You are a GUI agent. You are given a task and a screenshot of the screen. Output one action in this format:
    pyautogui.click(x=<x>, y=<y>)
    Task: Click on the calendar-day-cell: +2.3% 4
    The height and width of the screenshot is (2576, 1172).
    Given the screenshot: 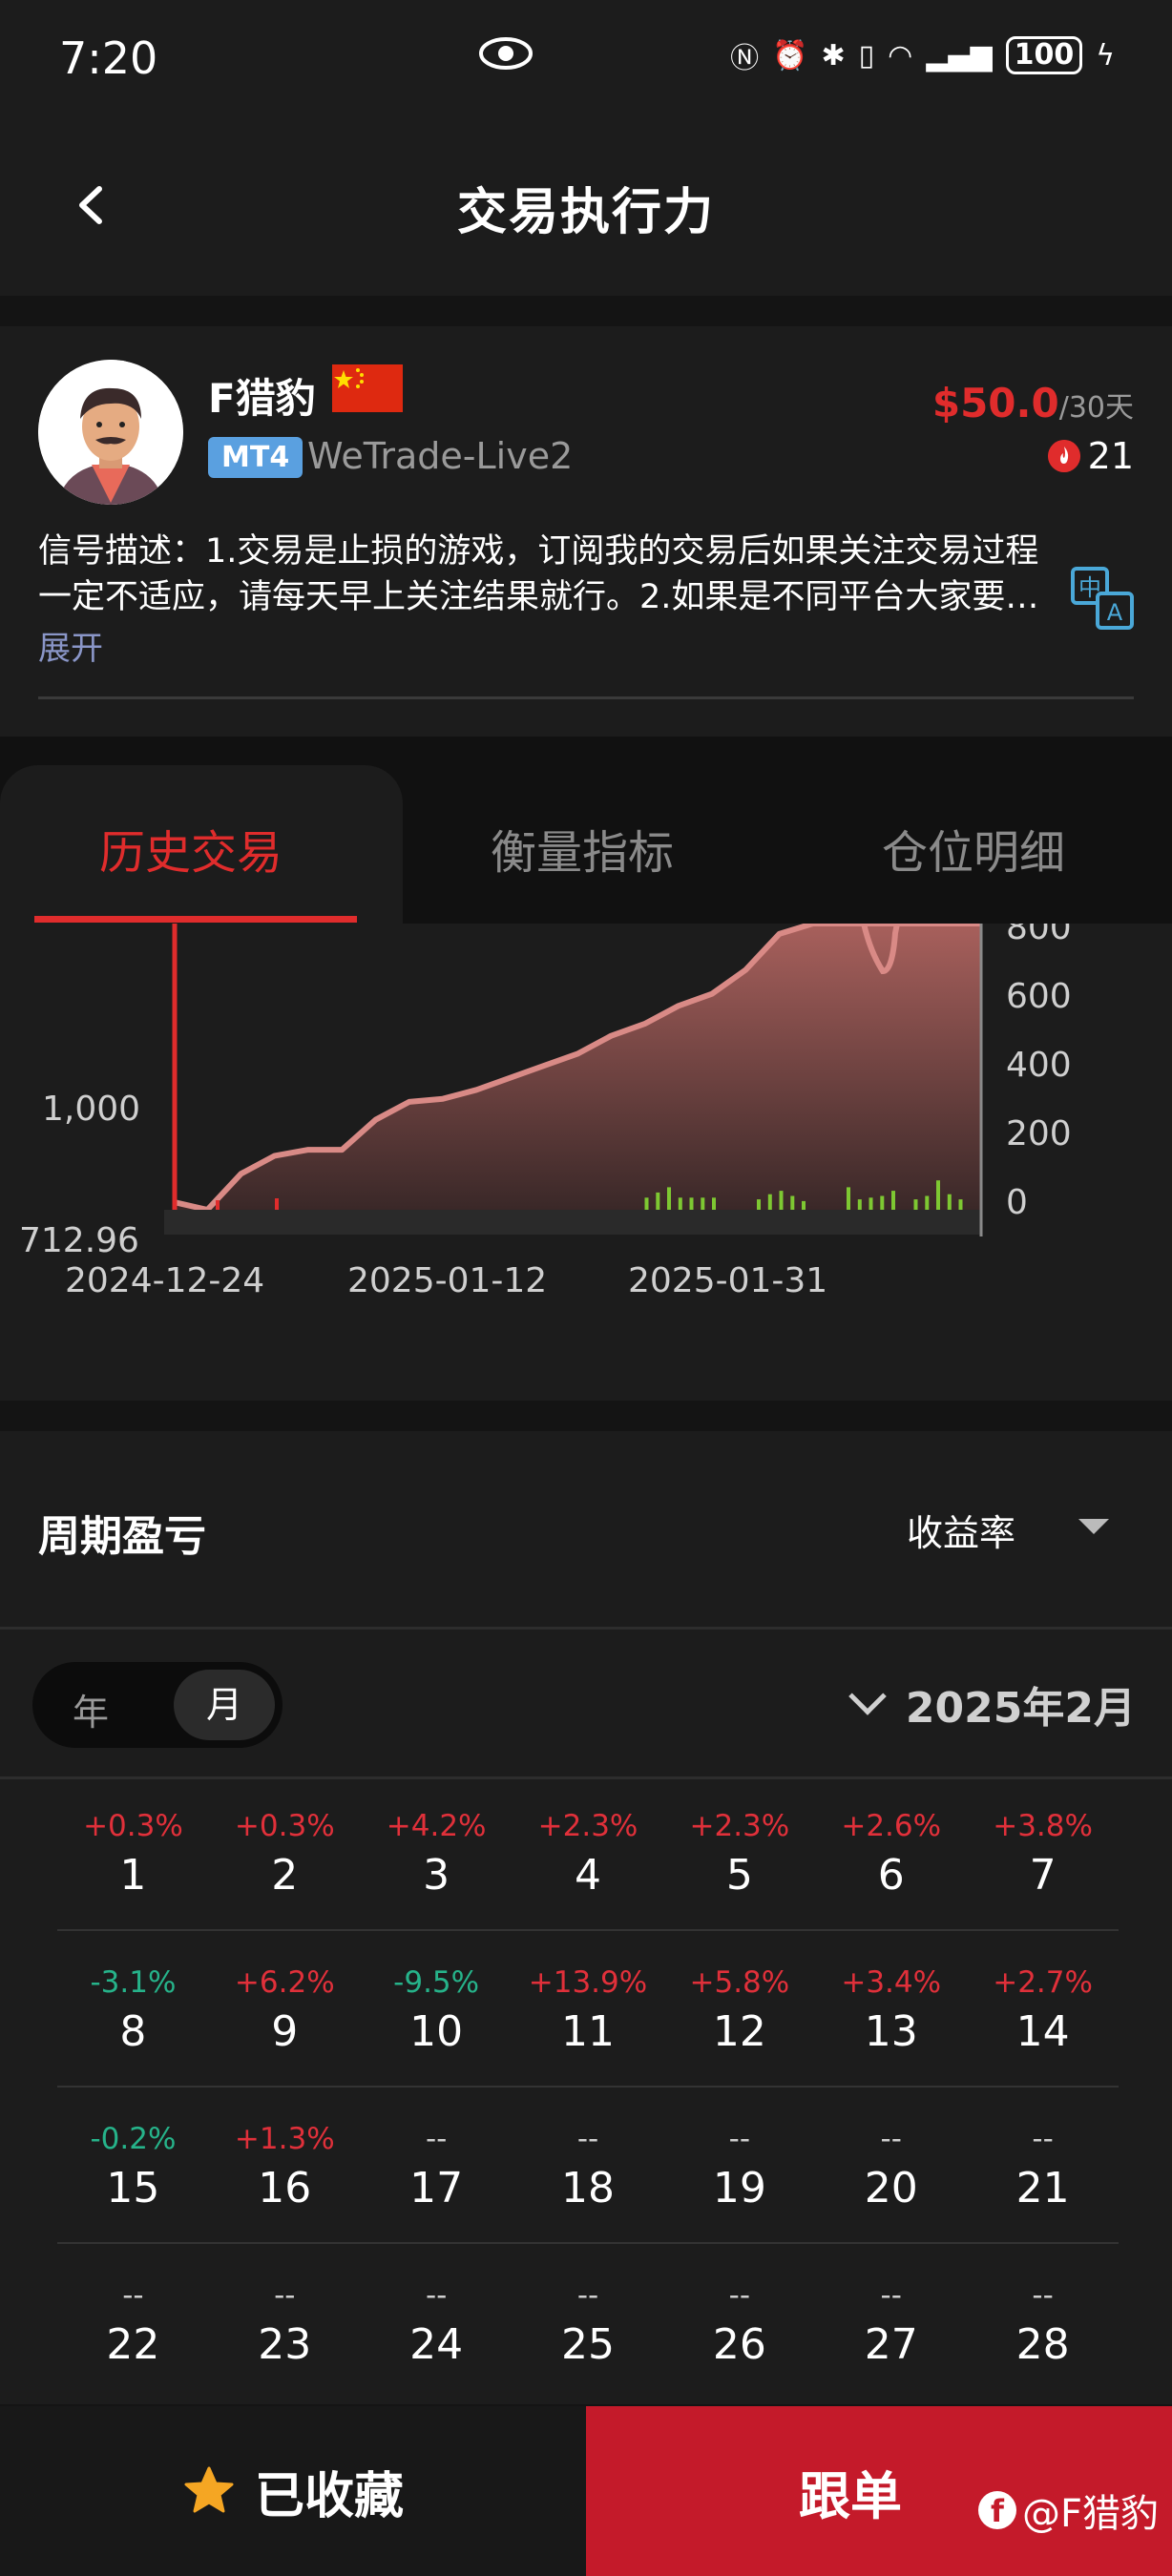 What is the action you would take?
    pyautogui.click(x=589, y=1852)
    